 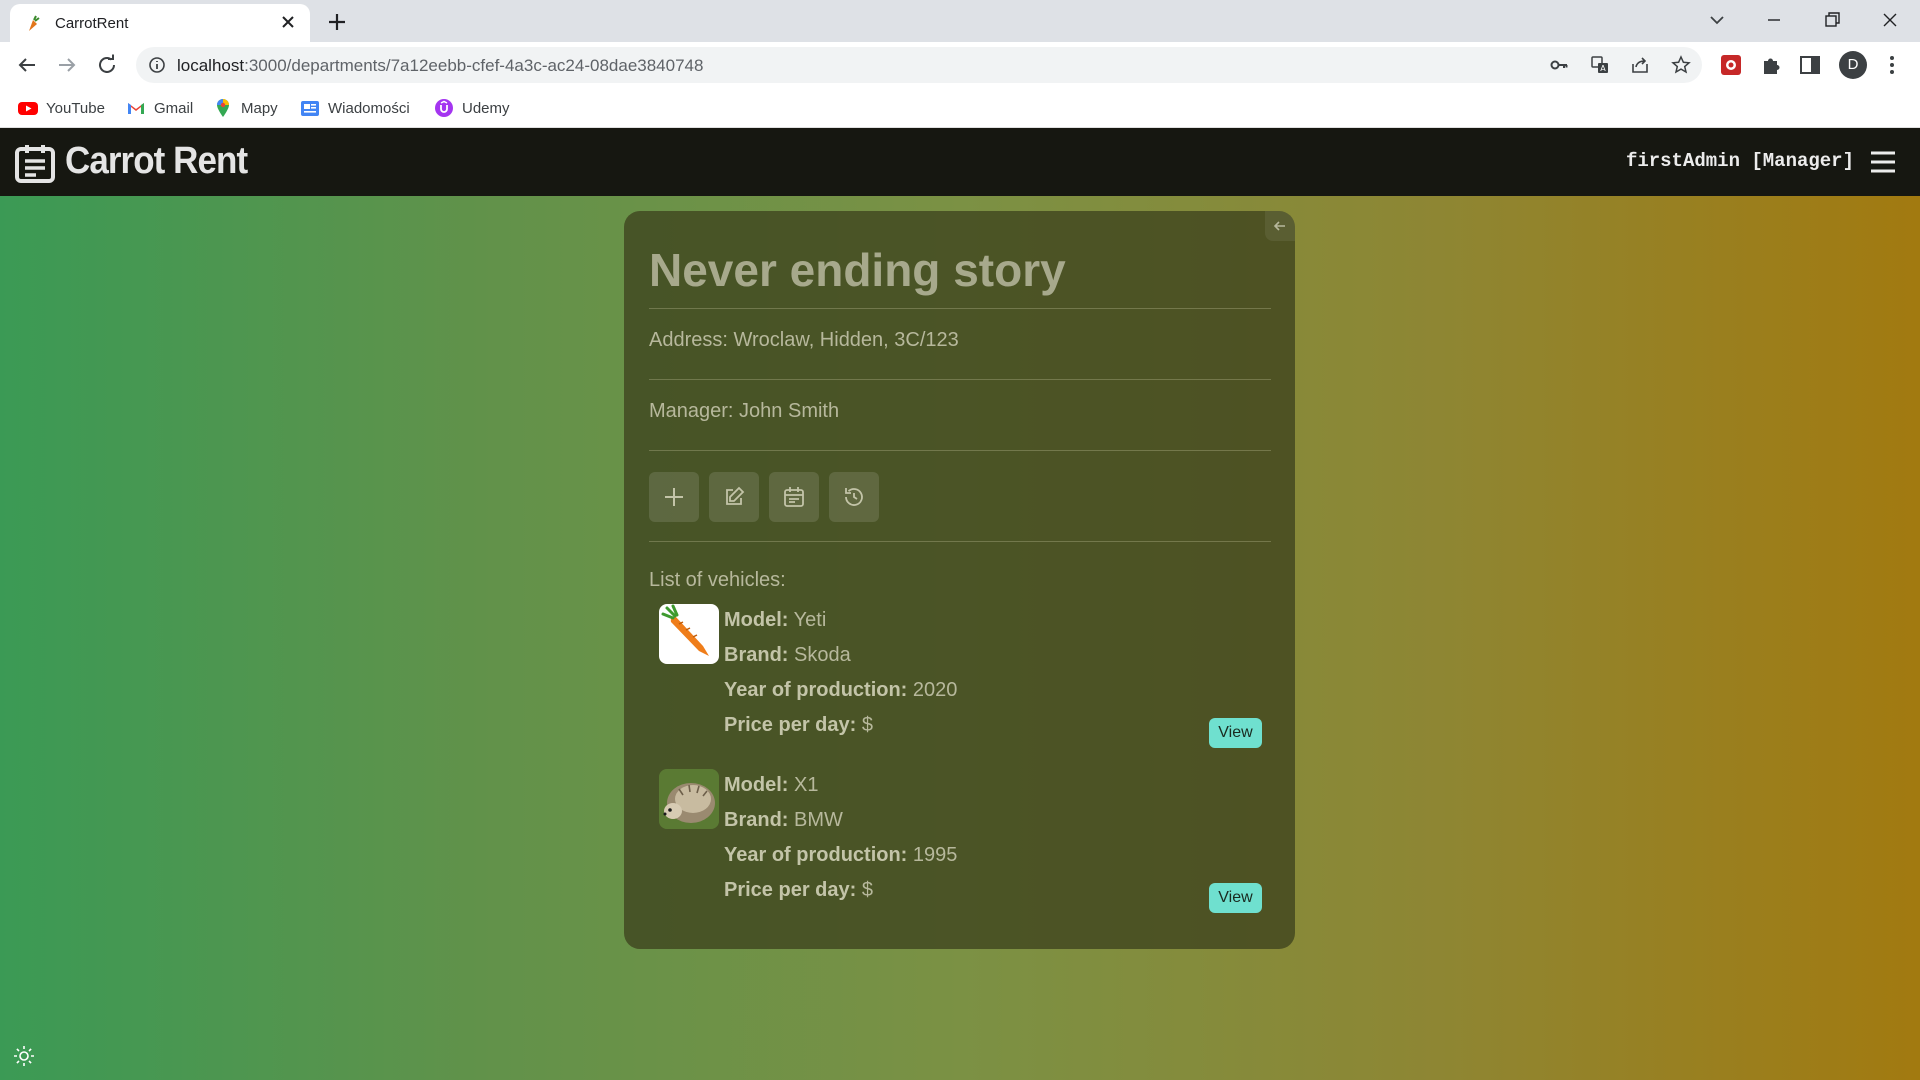 I want to click on arrow-left-icon, so click(x=1279, y=226).